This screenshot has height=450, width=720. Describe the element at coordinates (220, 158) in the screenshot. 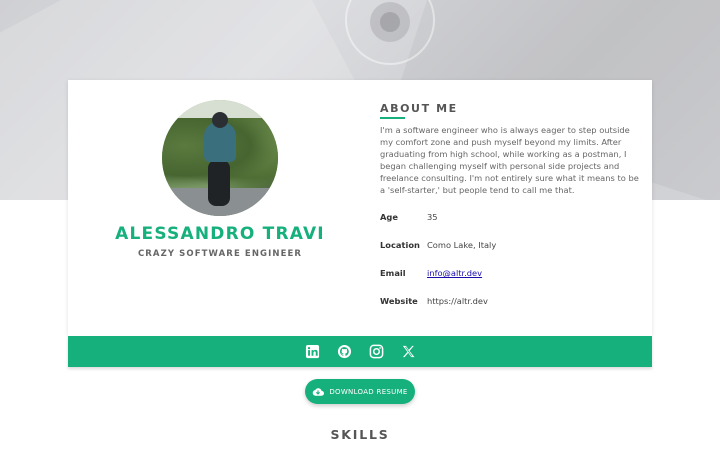

I see `avatar` at that location.